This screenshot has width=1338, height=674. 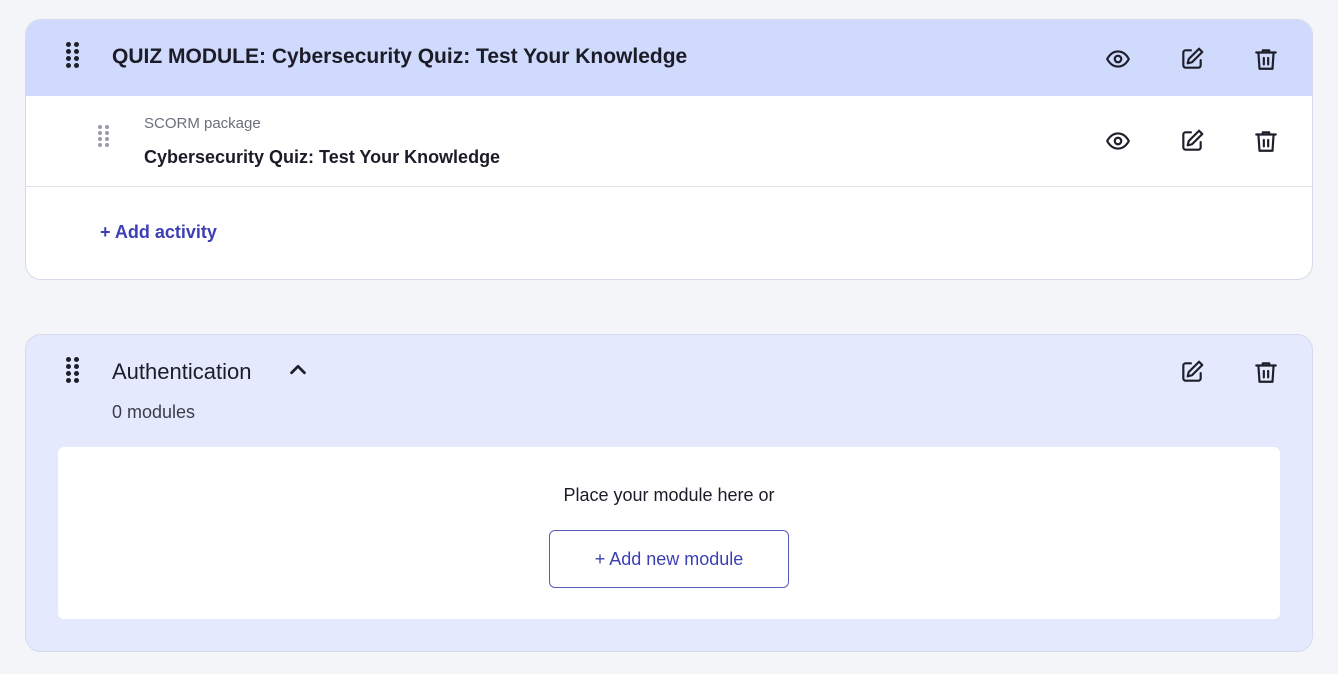 What do you see at coordinates (669, 186) in the screenshot?
I see `divider` at bounding box center [669, 186].